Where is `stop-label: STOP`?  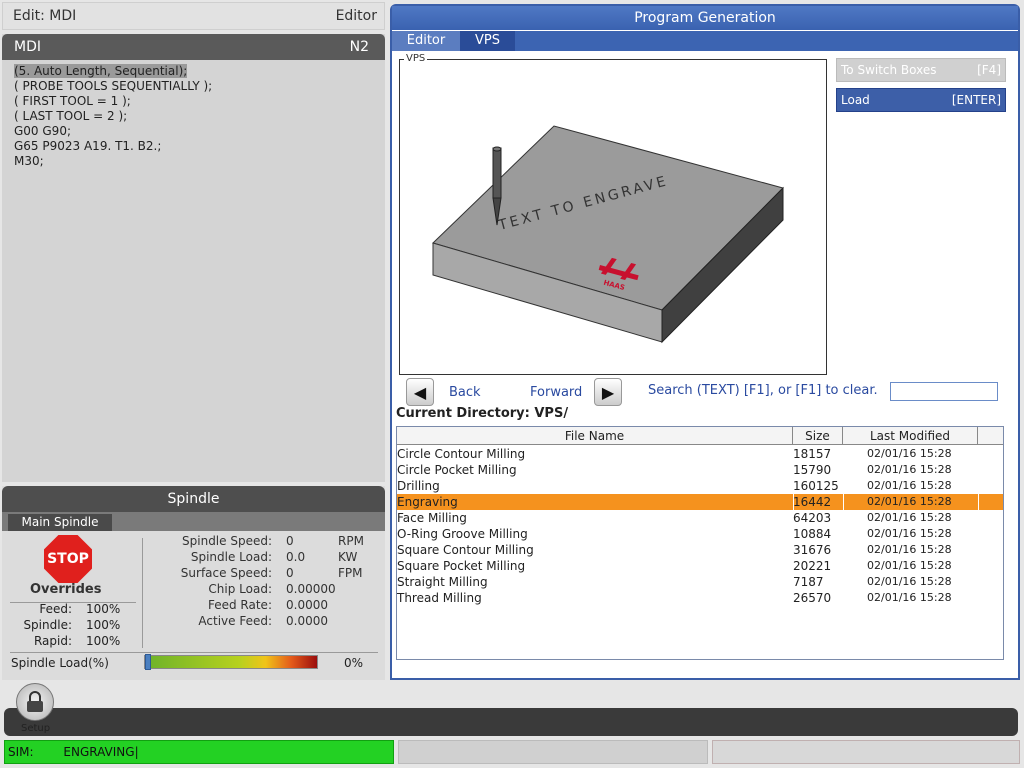
stop-label: STOP is located at coordinates (68, 559).